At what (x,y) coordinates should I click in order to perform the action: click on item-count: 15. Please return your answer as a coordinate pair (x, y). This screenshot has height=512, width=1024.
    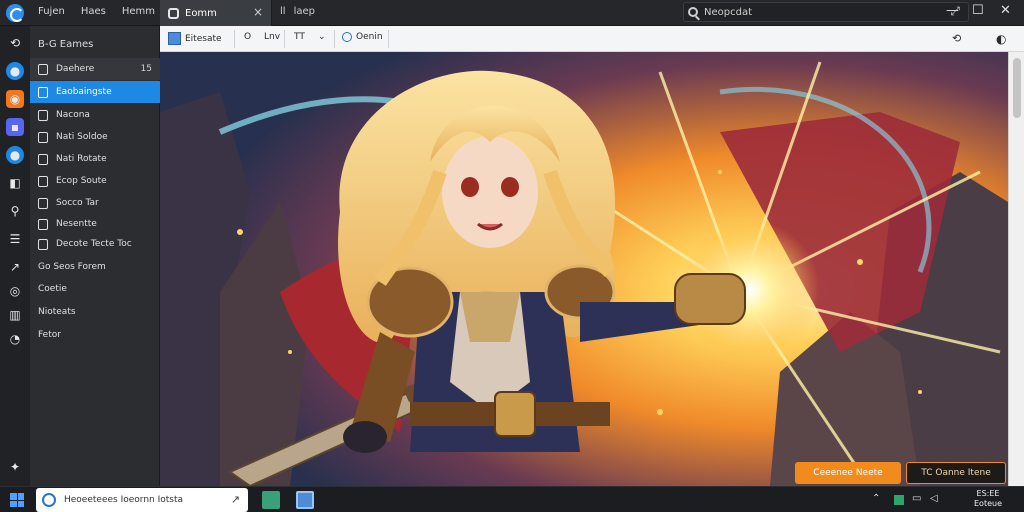
    Looking at the image, I should click on (146, 69).